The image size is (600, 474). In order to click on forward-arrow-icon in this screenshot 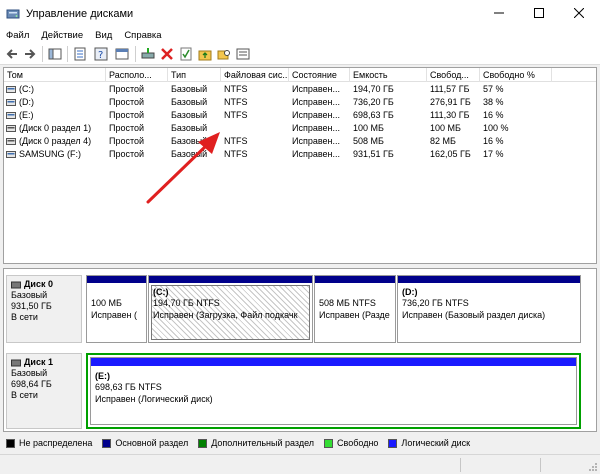, I will do `click(30, 54)`.